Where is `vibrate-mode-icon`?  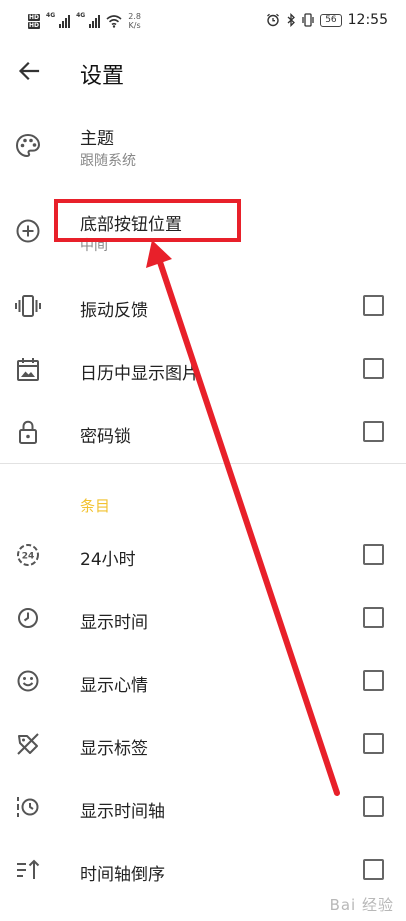
vibrate-mode-icon is located at coordinates (308, 20).